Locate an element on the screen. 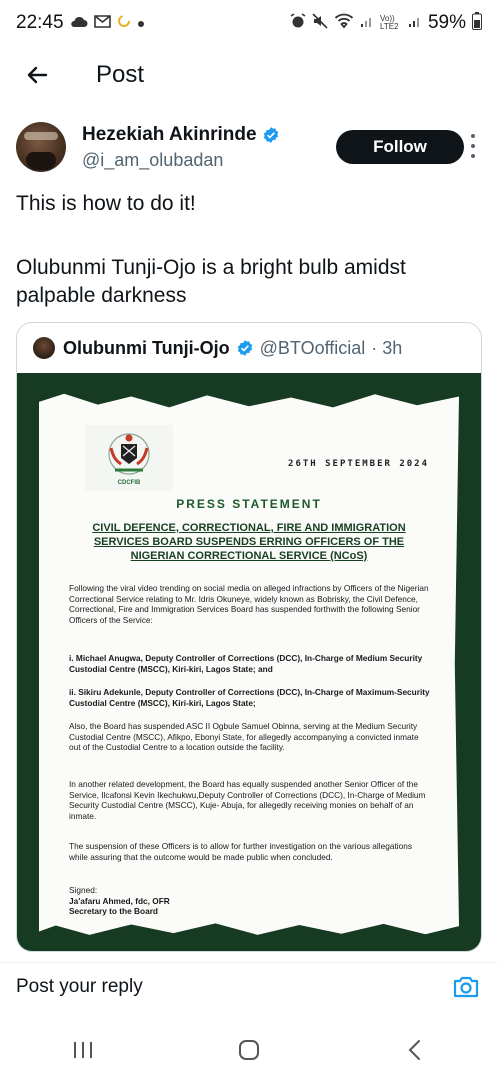 The width and height of the screenshot is (498, 1080). reply-bar: Post your reply is located at coordinates (249, 987).